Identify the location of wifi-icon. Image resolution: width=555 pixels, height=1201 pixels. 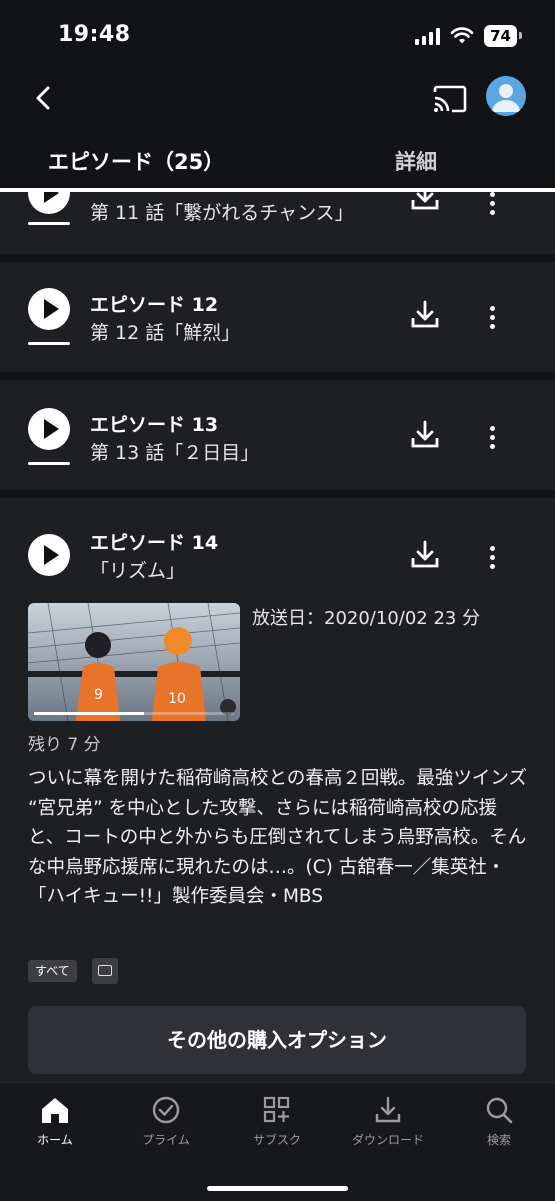
(462, 35).